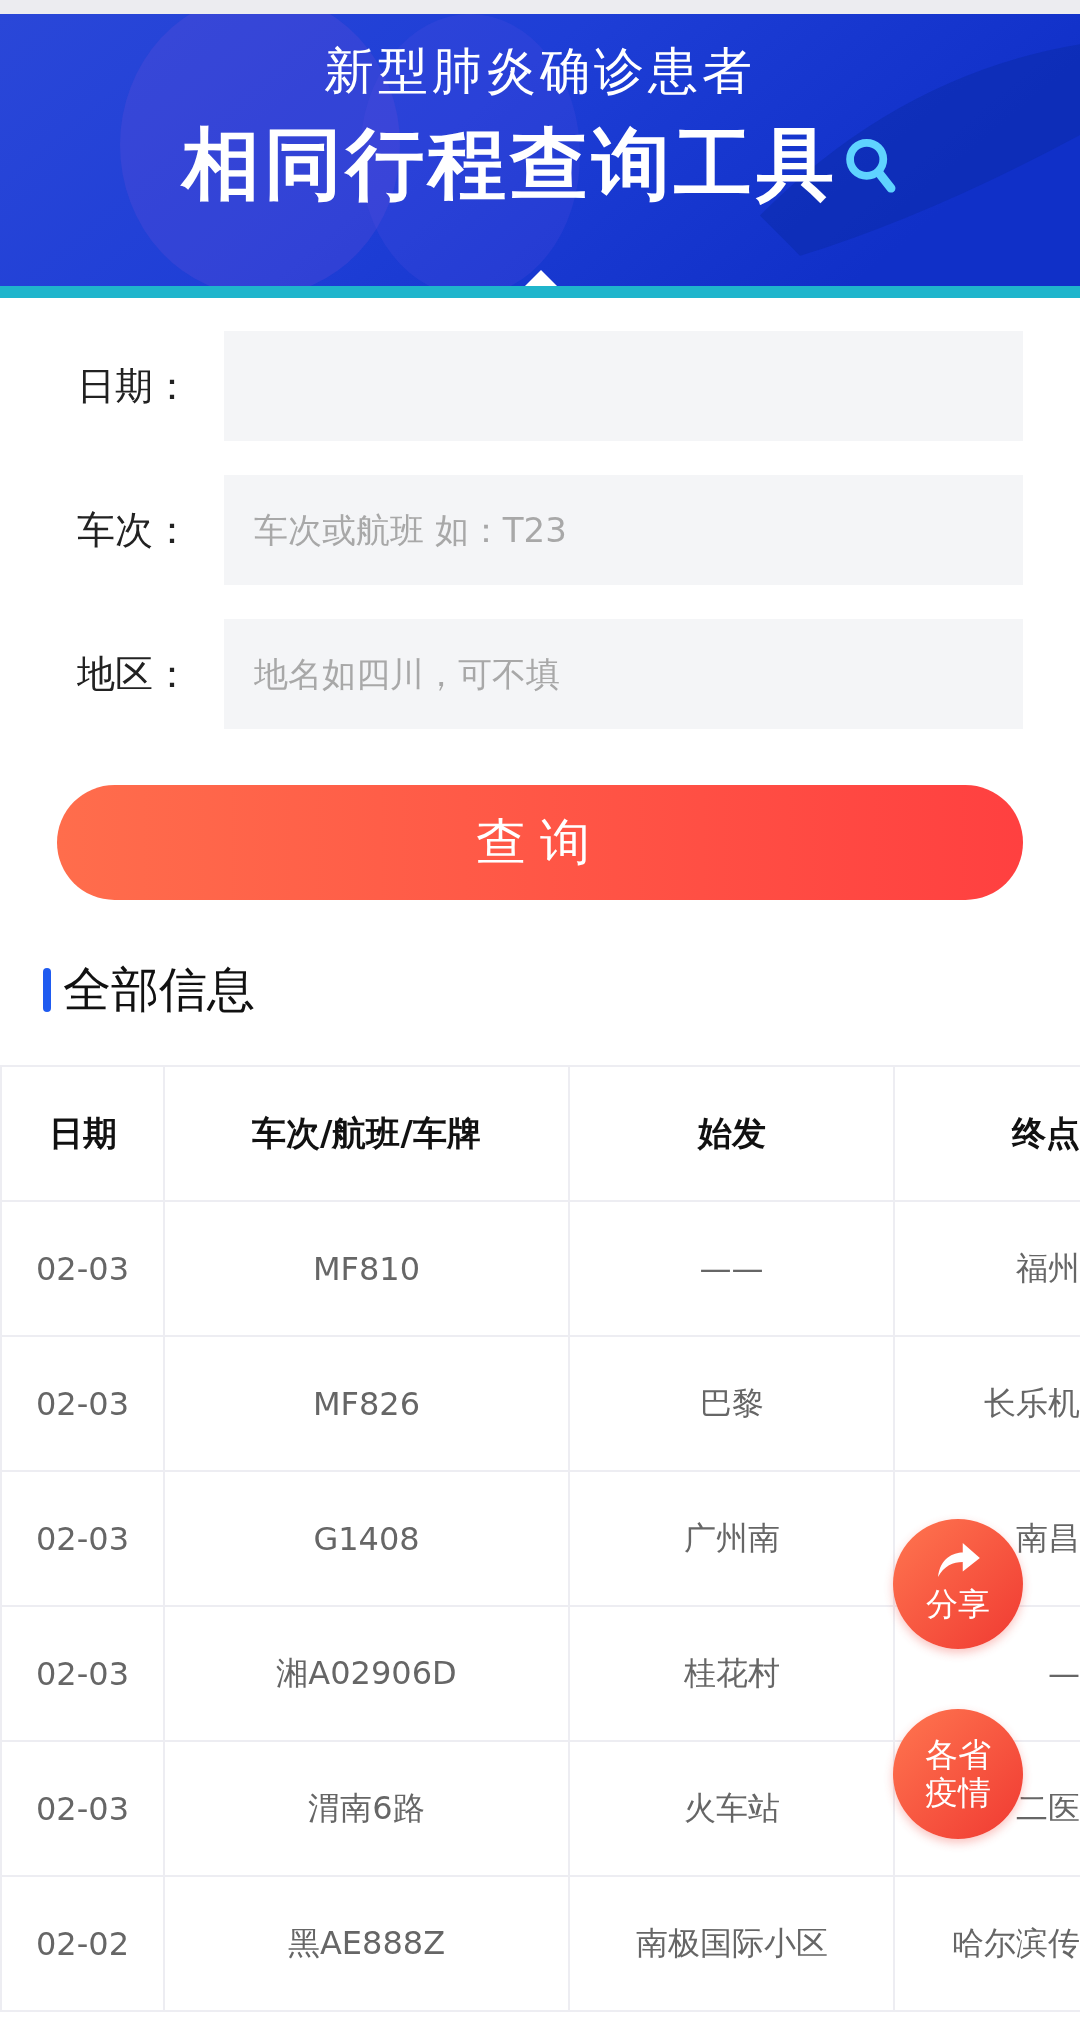  What do you see at coordinates (159, 989) in the screenshot?
I see `section-title: 全部信息` at bounding box center [159, 989].